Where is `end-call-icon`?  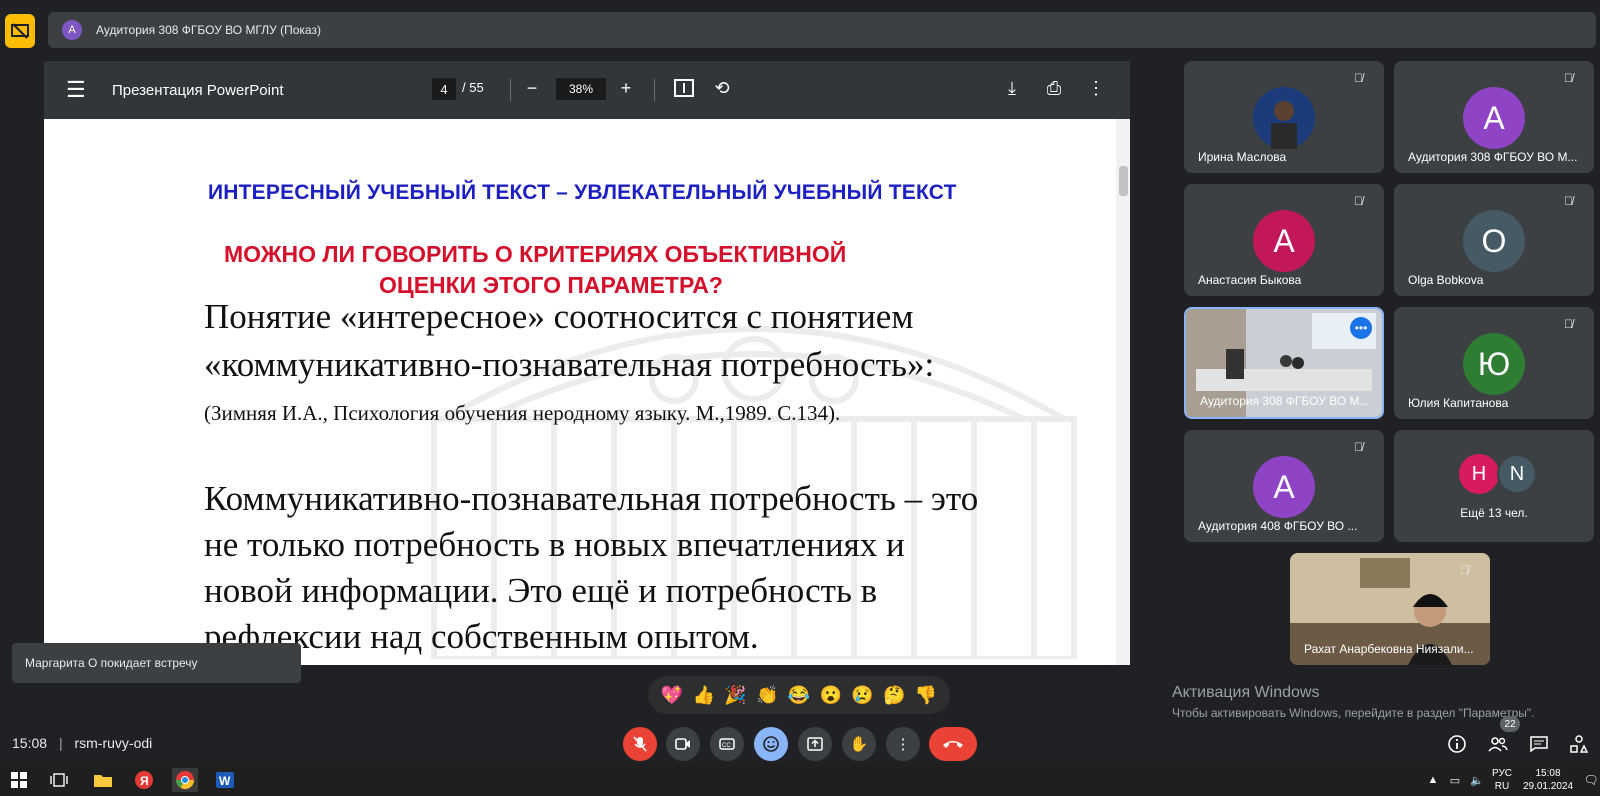 end-call-icon is located at coordinates (953, 744).